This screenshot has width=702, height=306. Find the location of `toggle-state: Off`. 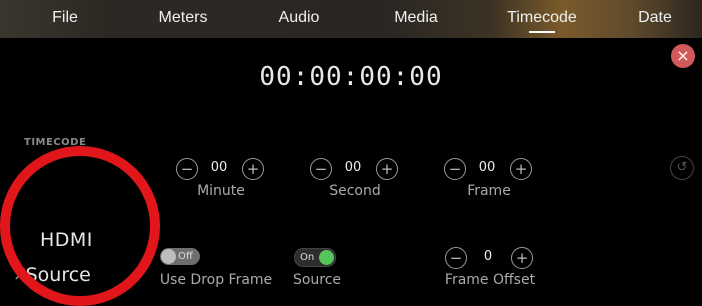

toggle-state: Off is located at coordinates (185, 256).